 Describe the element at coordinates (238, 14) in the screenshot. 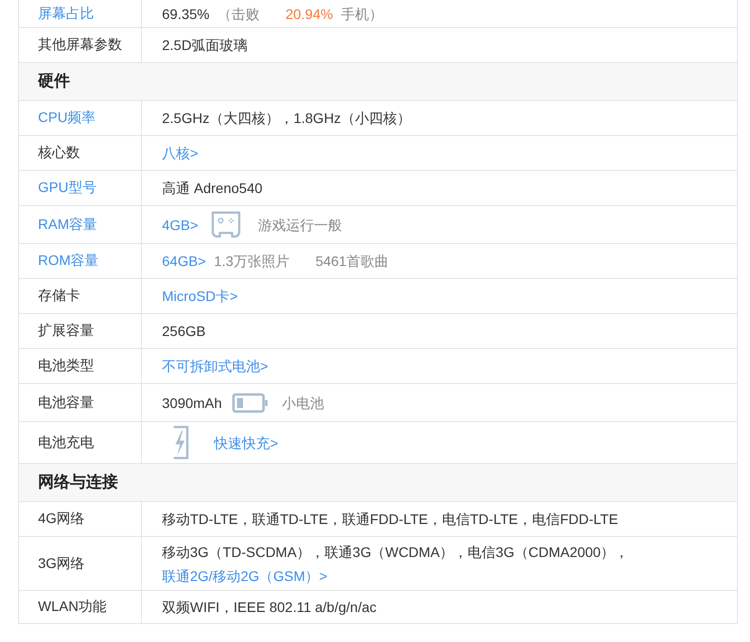

I see `spec-note: （击败` at that location.